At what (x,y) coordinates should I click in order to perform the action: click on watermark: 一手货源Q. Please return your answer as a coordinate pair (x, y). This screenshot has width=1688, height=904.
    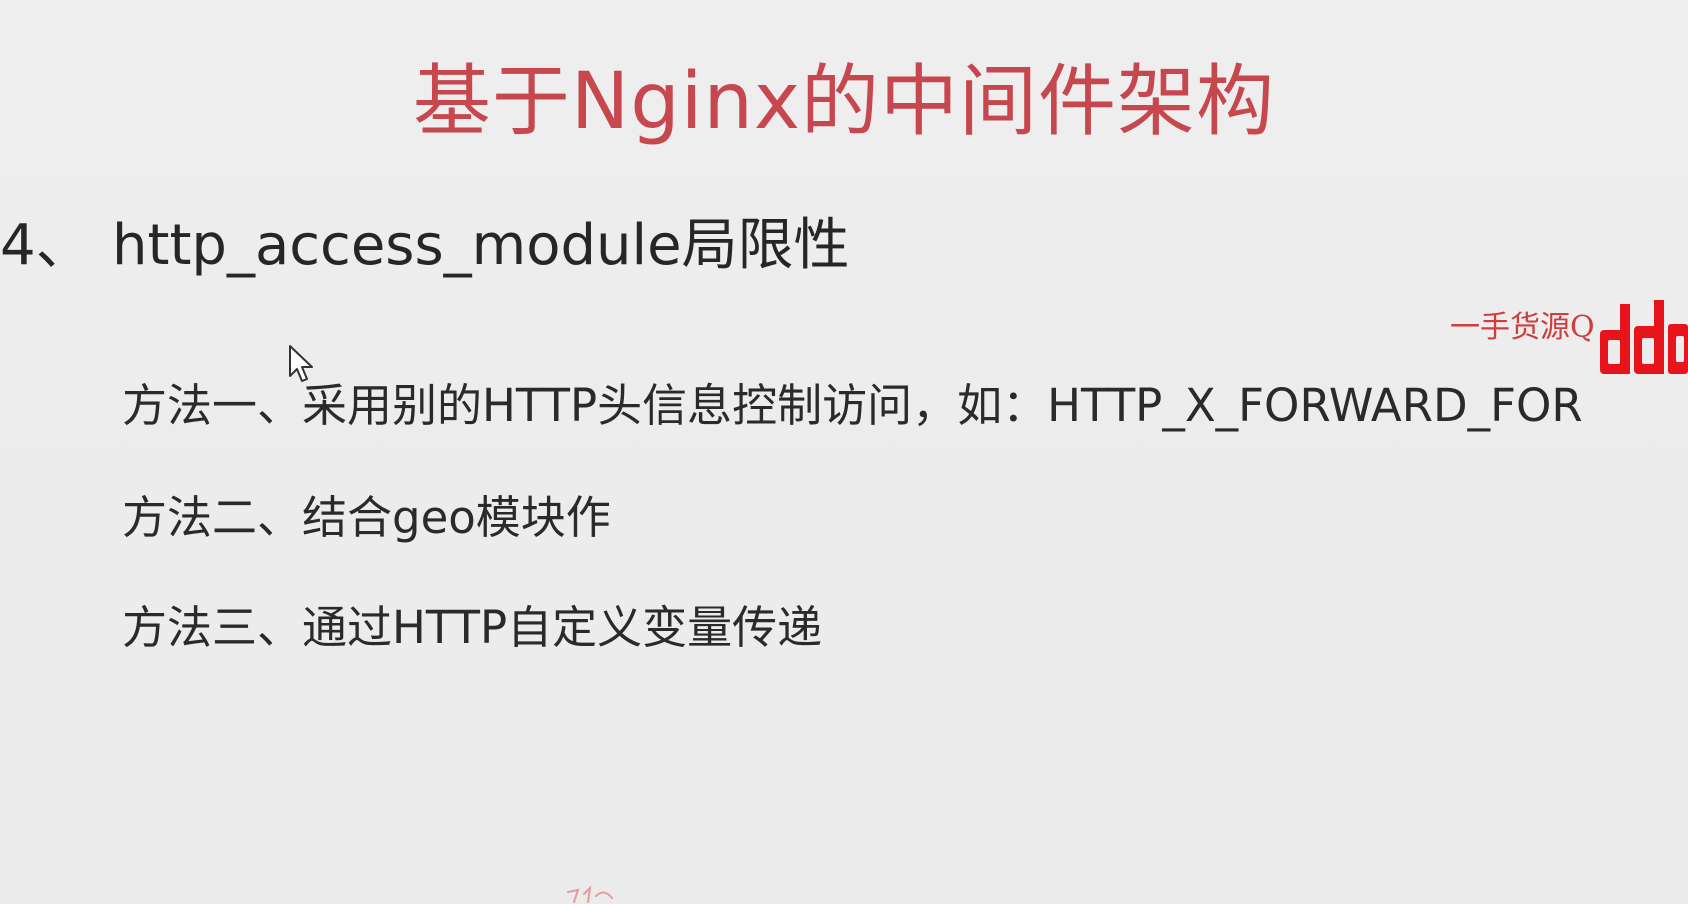
    Looking at the image, I should click on (1569, 341).